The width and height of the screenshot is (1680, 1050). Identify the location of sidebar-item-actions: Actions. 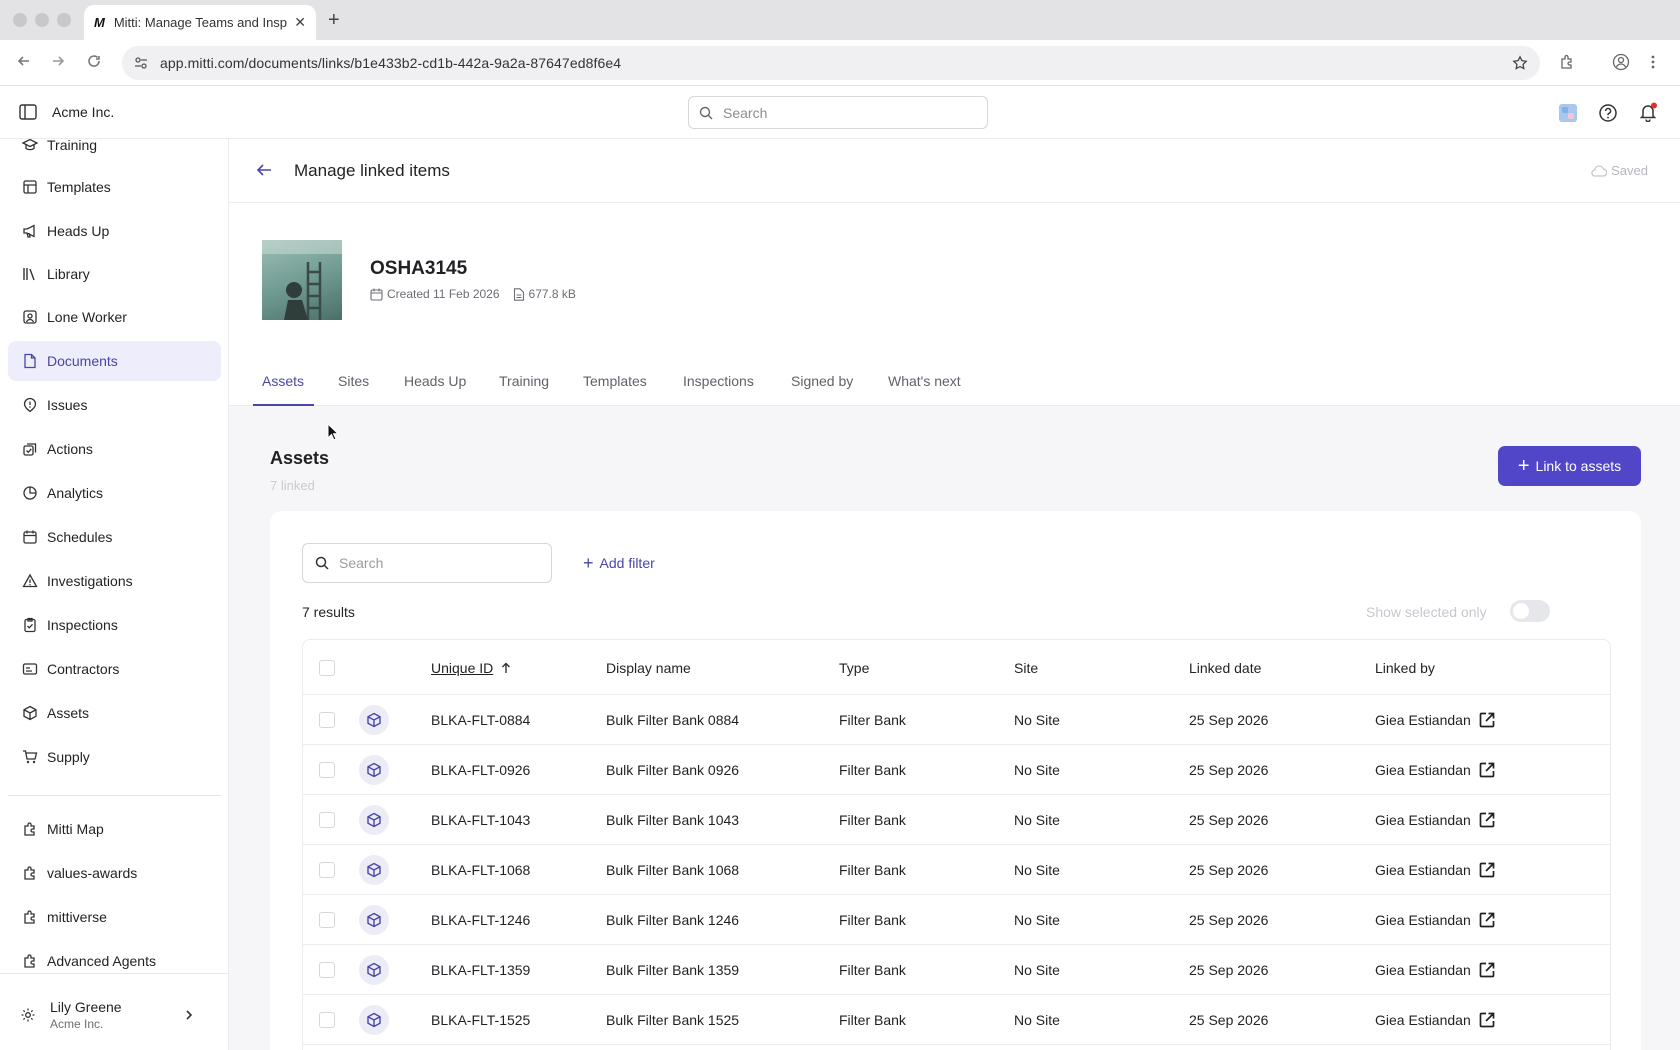
(114, 449).